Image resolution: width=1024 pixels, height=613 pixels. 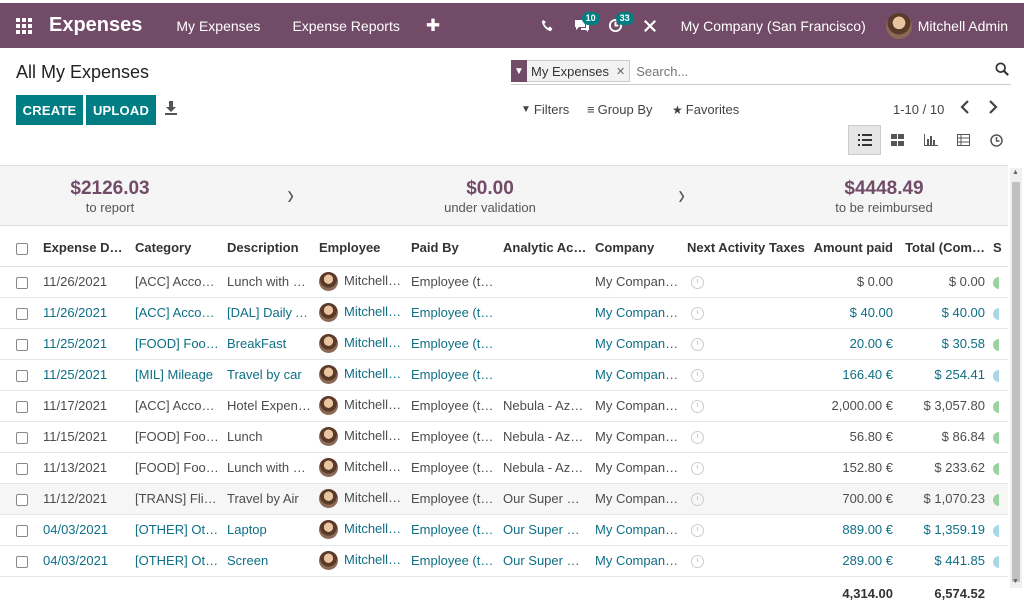 I want to click on employee-avatar, so click(x=328, y=343).